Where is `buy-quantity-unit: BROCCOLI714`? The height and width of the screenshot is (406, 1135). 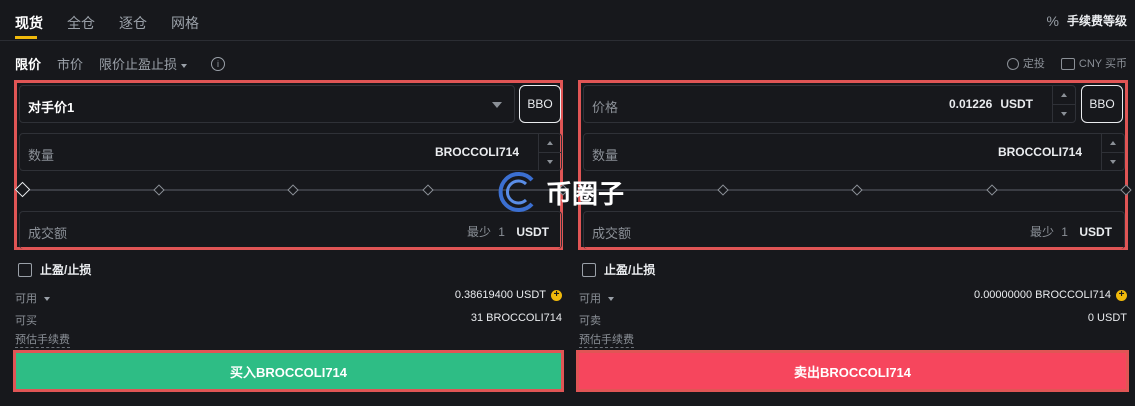 buy-quantity-unit: BROCCOLI714 is located at coordinates (476, 152).